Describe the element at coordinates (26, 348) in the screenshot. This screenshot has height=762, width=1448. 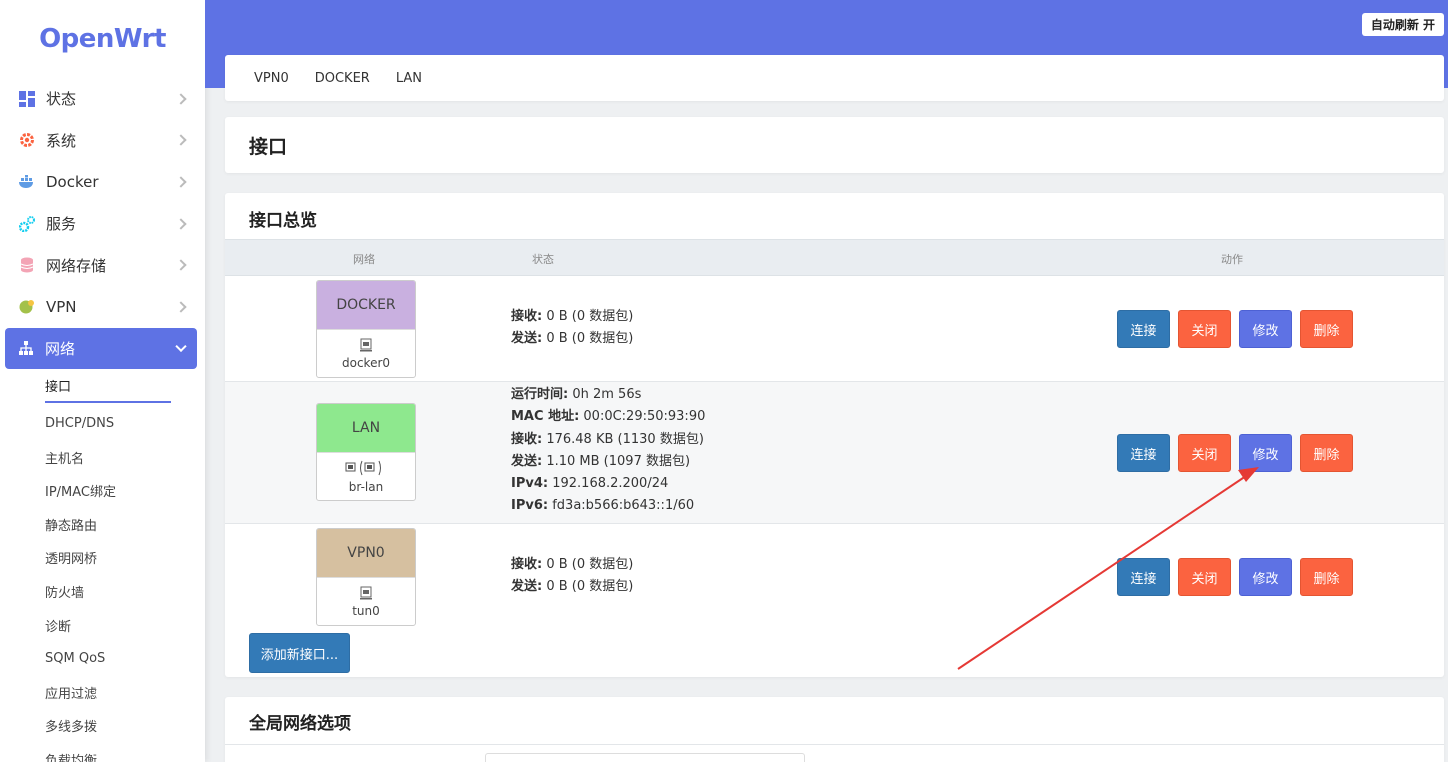
I see `network-icon` at that location.